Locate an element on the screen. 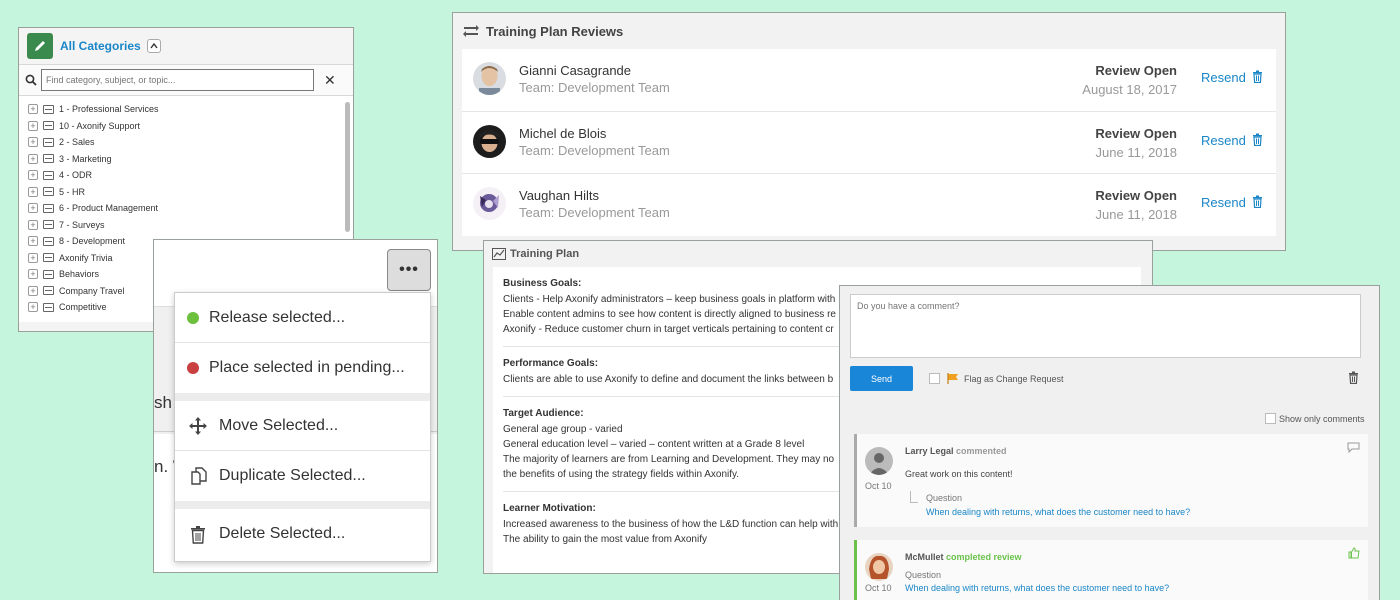 This screenshot has height=600, width=1400. category-label: 7 - Surveys is located at coordinates (82, 224).